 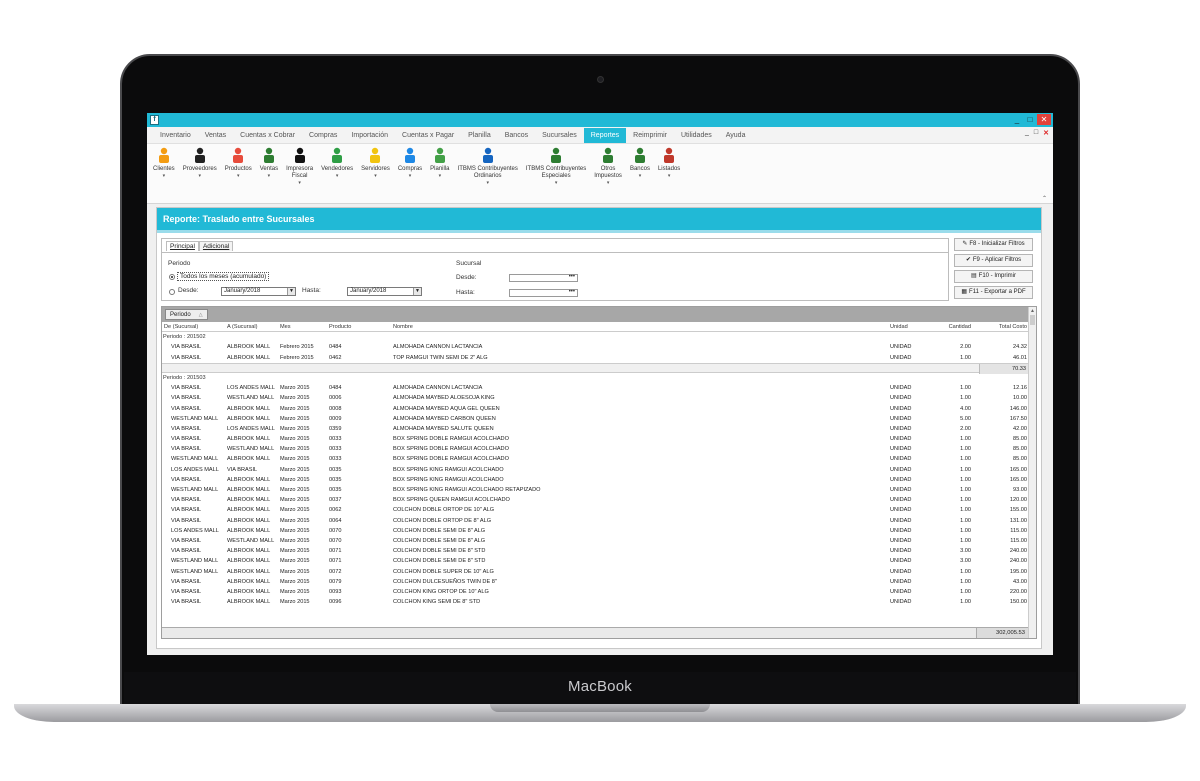 I want to click on table-cell: 0079, so click(x=335, y=581).